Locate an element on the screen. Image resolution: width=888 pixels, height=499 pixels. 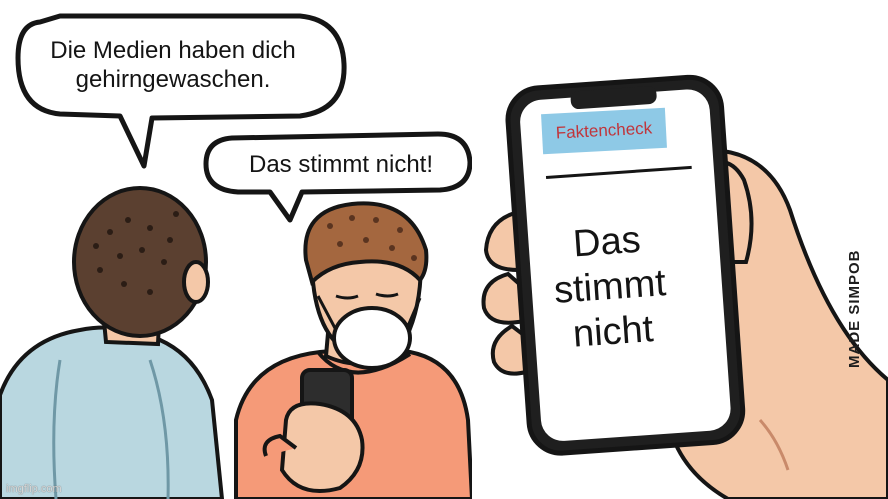
fact-check-header: Faktencheck is located at coordinates (604, 131).